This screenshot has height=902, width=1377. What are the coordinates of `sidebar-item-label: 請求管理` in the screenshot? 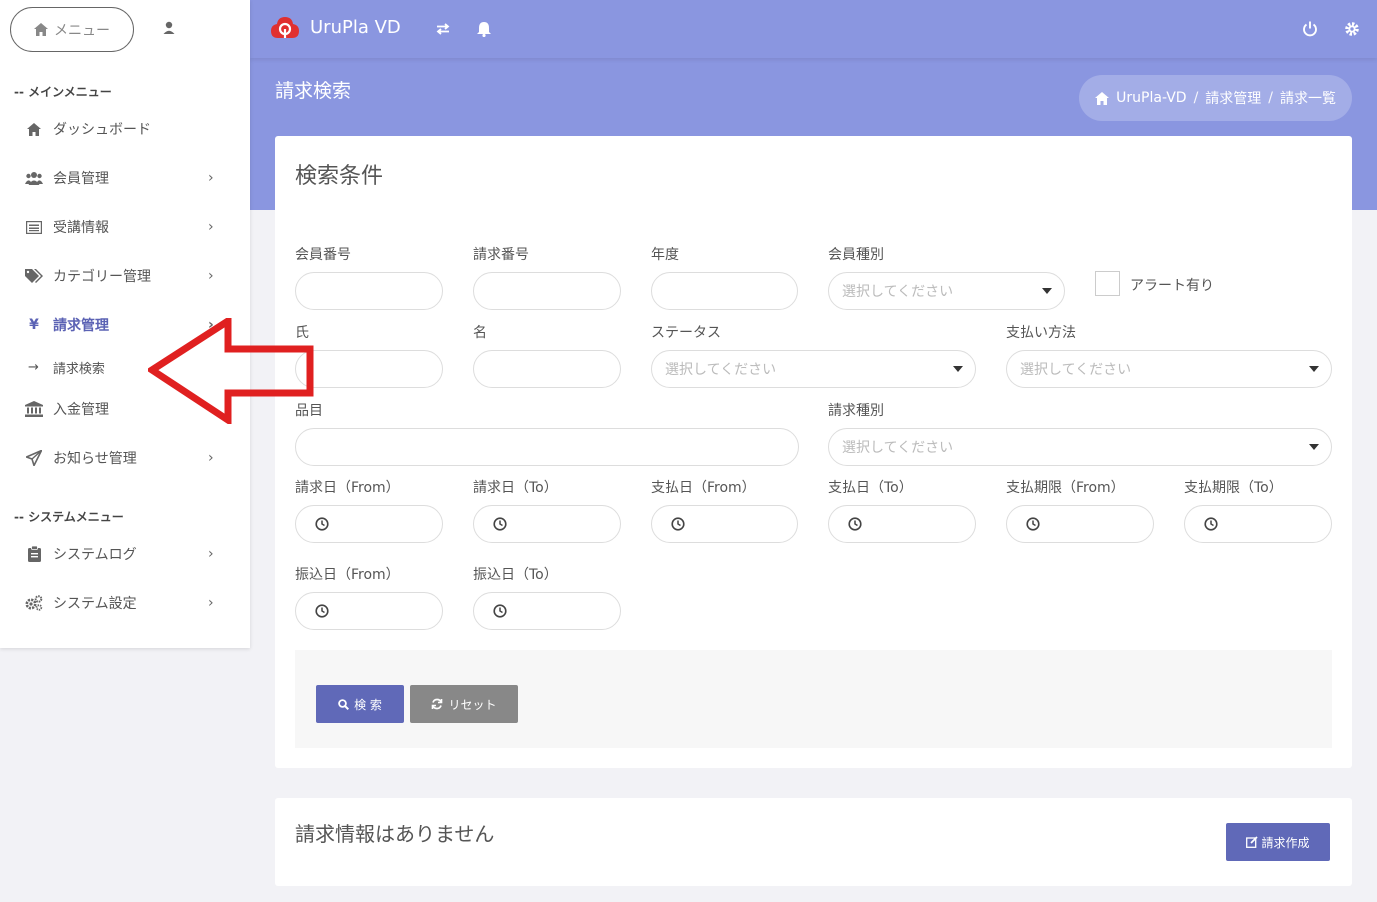 It's located at (81, 326).